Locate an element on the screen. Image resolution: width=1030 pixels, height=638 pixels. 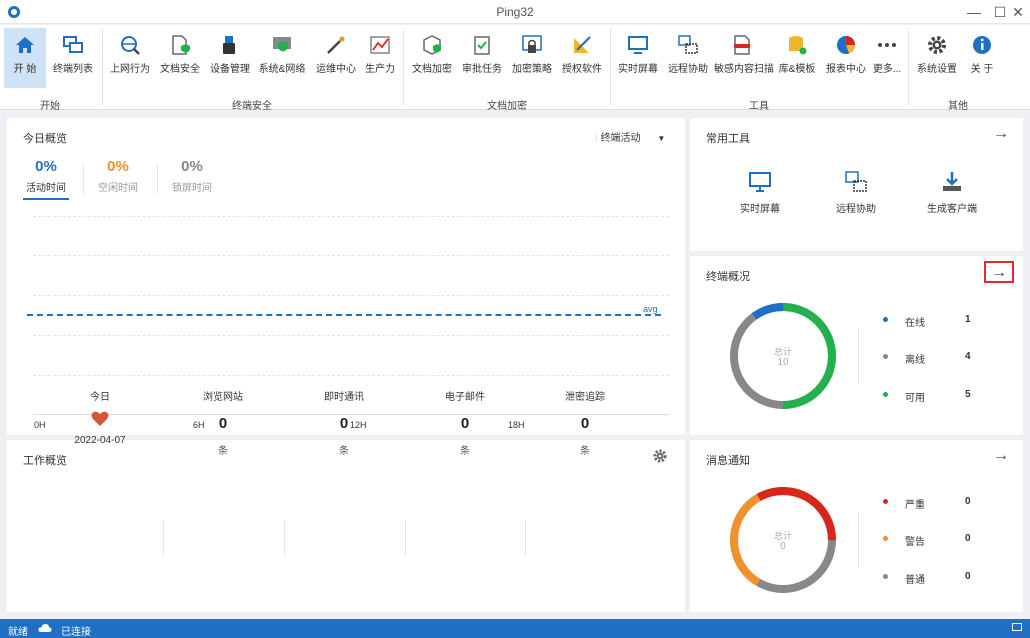
ribbon-encrypt-policy: 加密策略 is located at coordinates (532, 58).